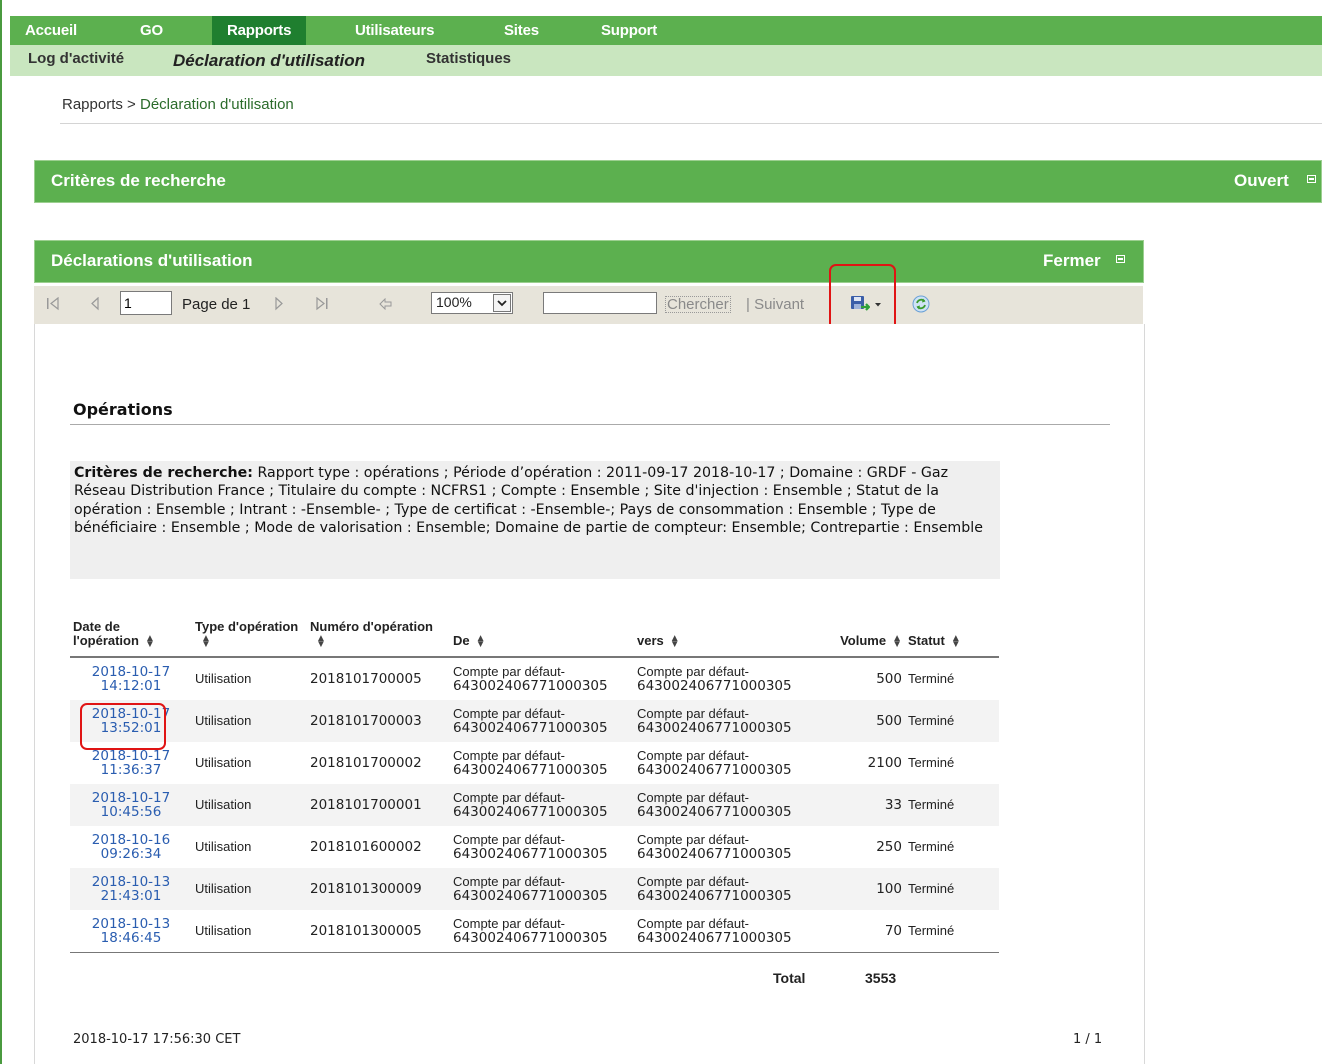 The width and height of the screenshot is (1322, 1064). What do you see at coordinates (589, 261) in the screenshot?
I see `results-panel-header: Déclarations d'utilisation Fermer` at bounding box center [589, 261].